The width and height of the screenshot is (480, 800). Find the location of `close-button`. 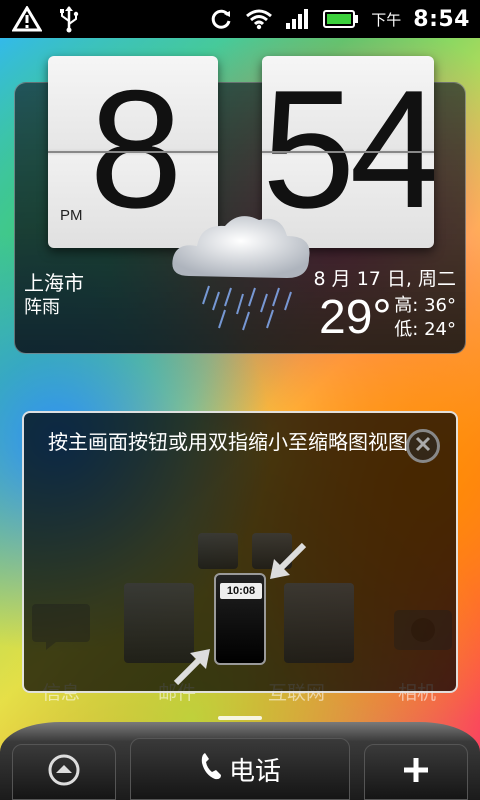

close-button is located at coordinates (423, 446).